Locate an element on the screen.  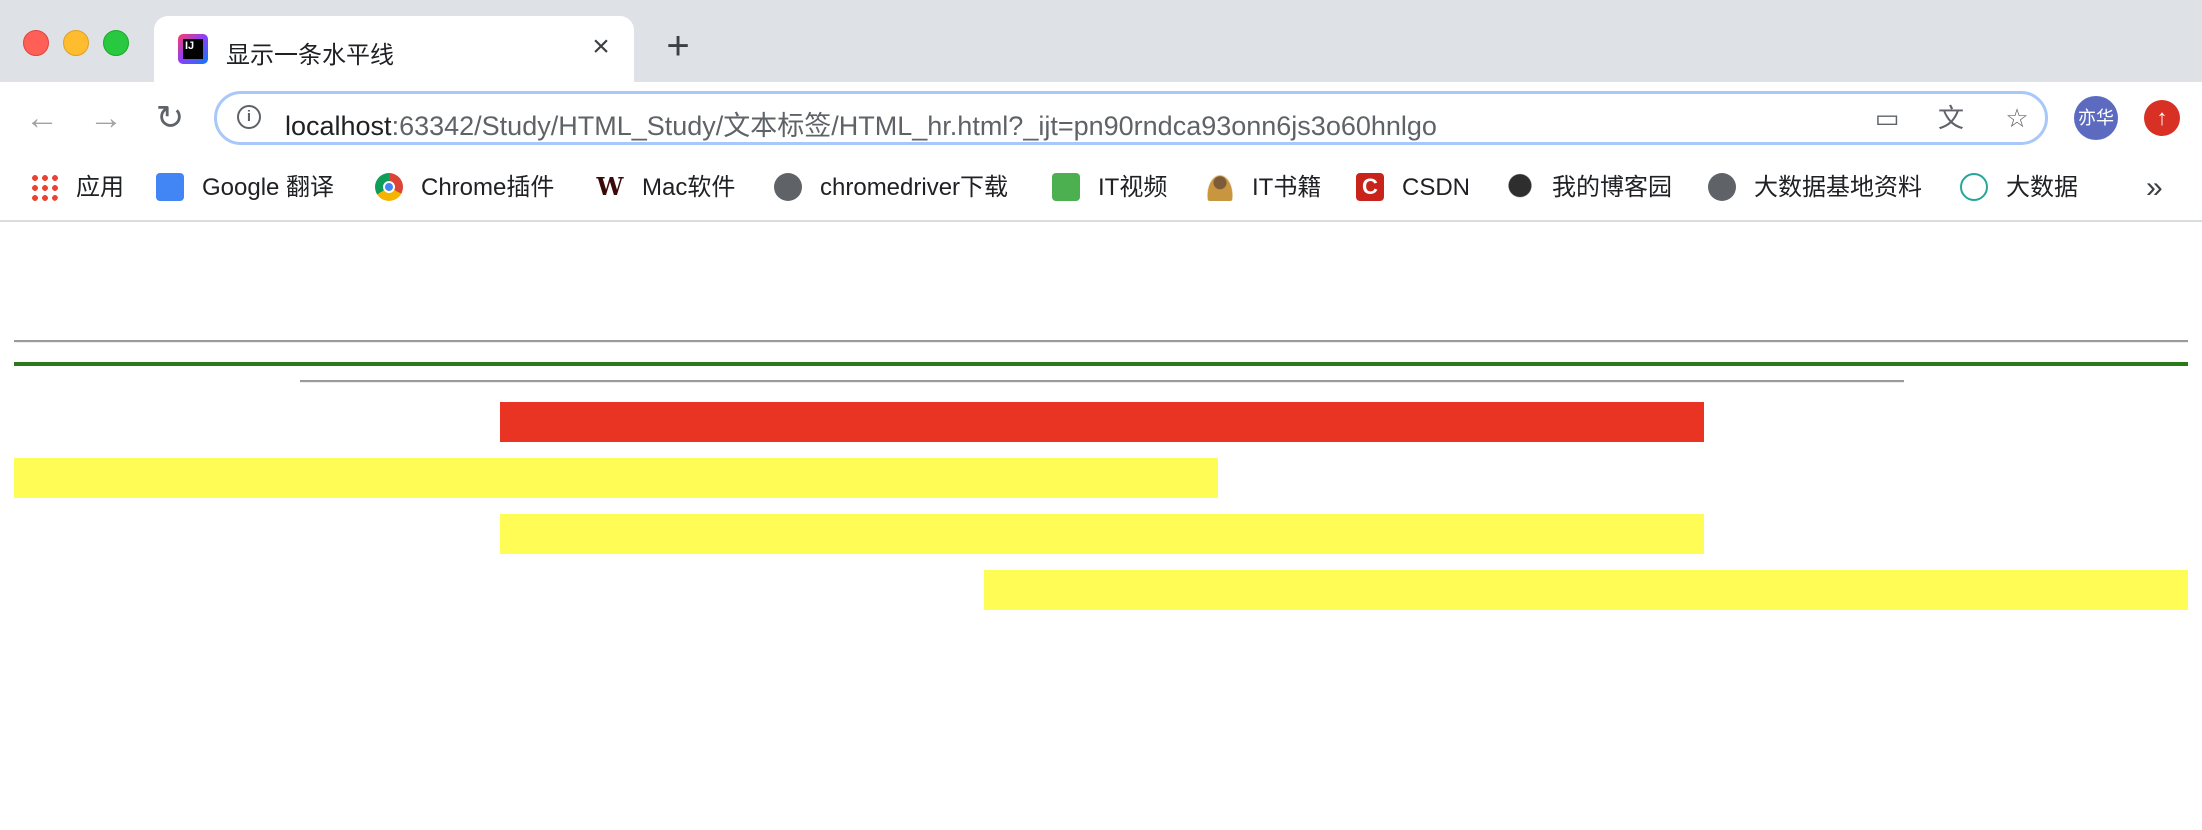
blog-icon is located at coordinates (1520, 186).